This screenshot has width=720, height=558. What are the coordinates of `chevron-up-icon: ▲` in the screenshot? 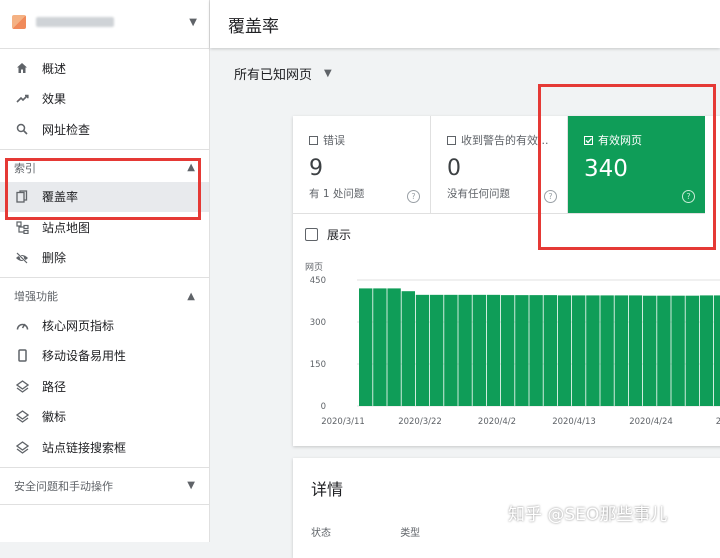 It's located at (191, 296).